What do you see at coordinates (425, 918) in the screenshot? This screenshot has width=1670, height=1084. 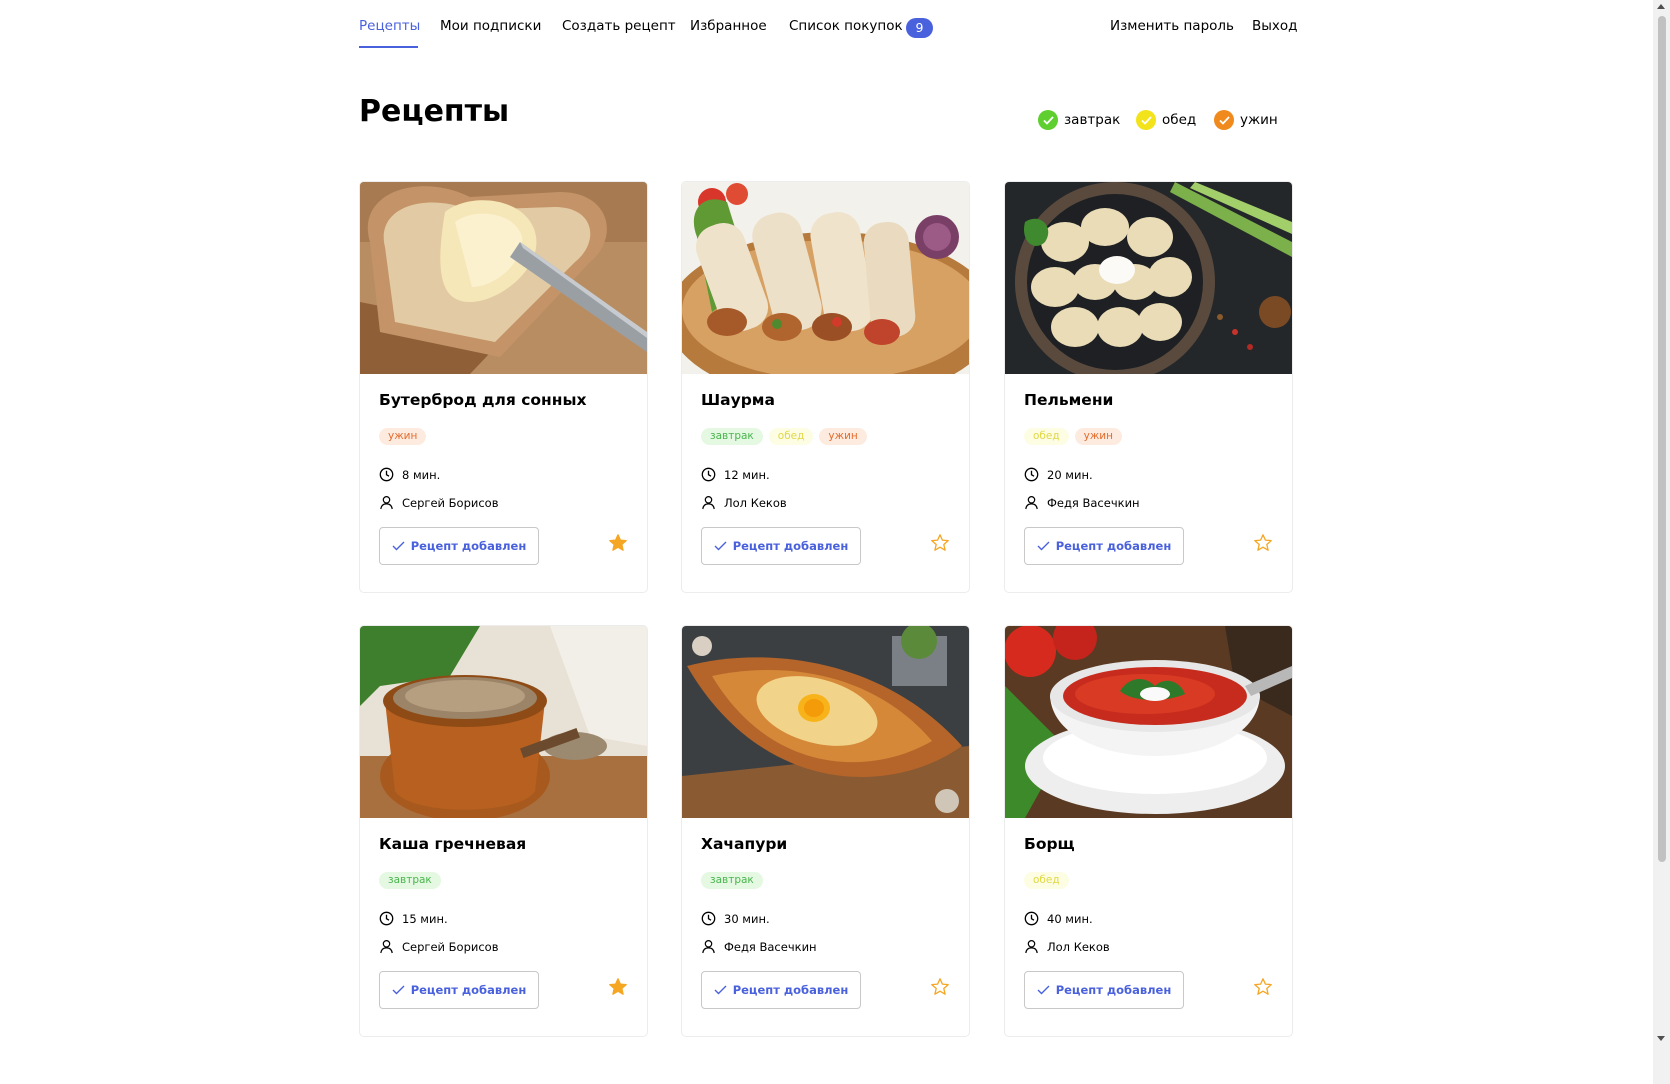 I see `recipe-time-text: 15 мин.` at bounding box center [425, 918].